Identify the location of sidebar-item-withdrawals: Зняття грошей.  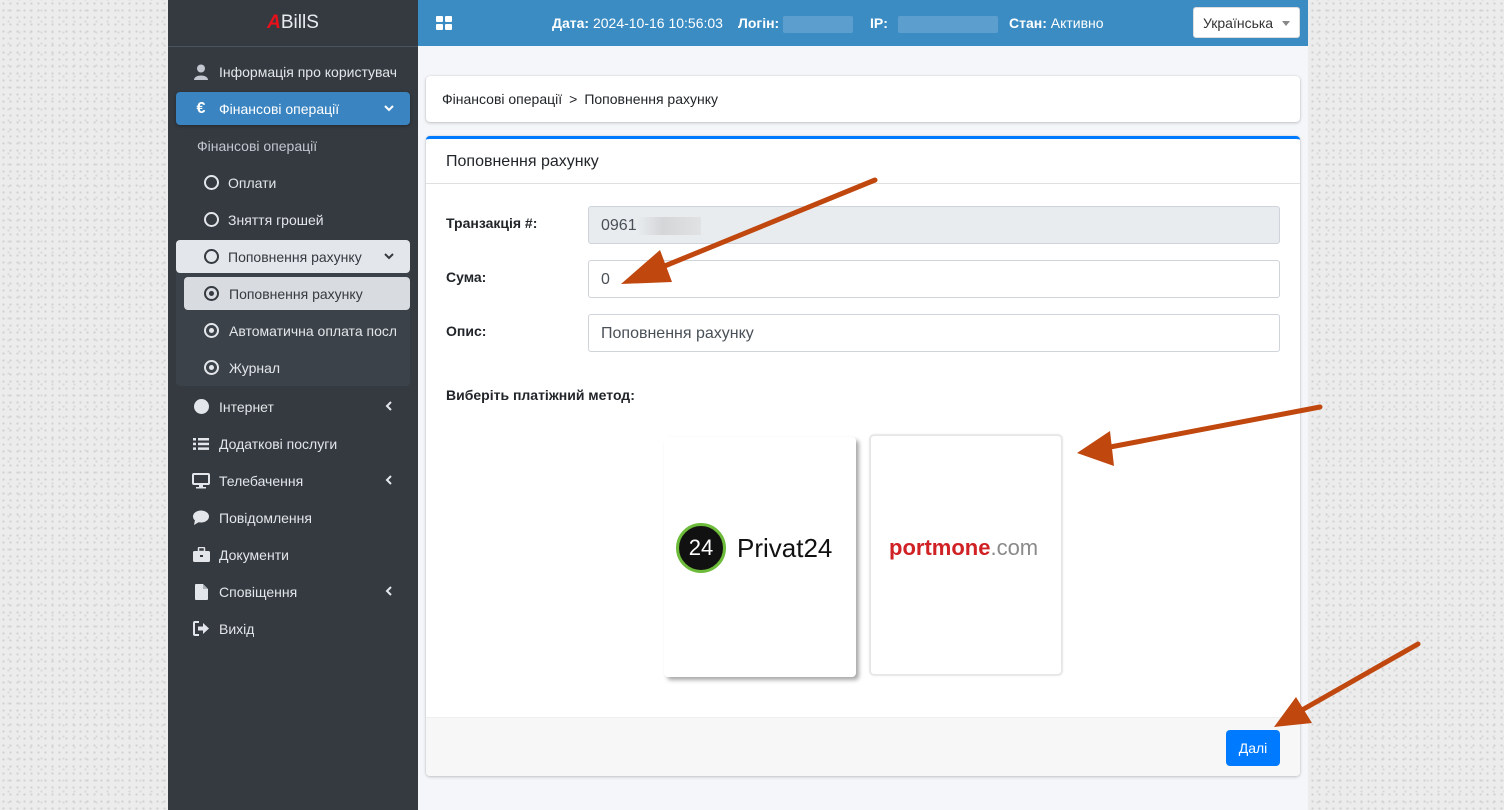
(293, 219).